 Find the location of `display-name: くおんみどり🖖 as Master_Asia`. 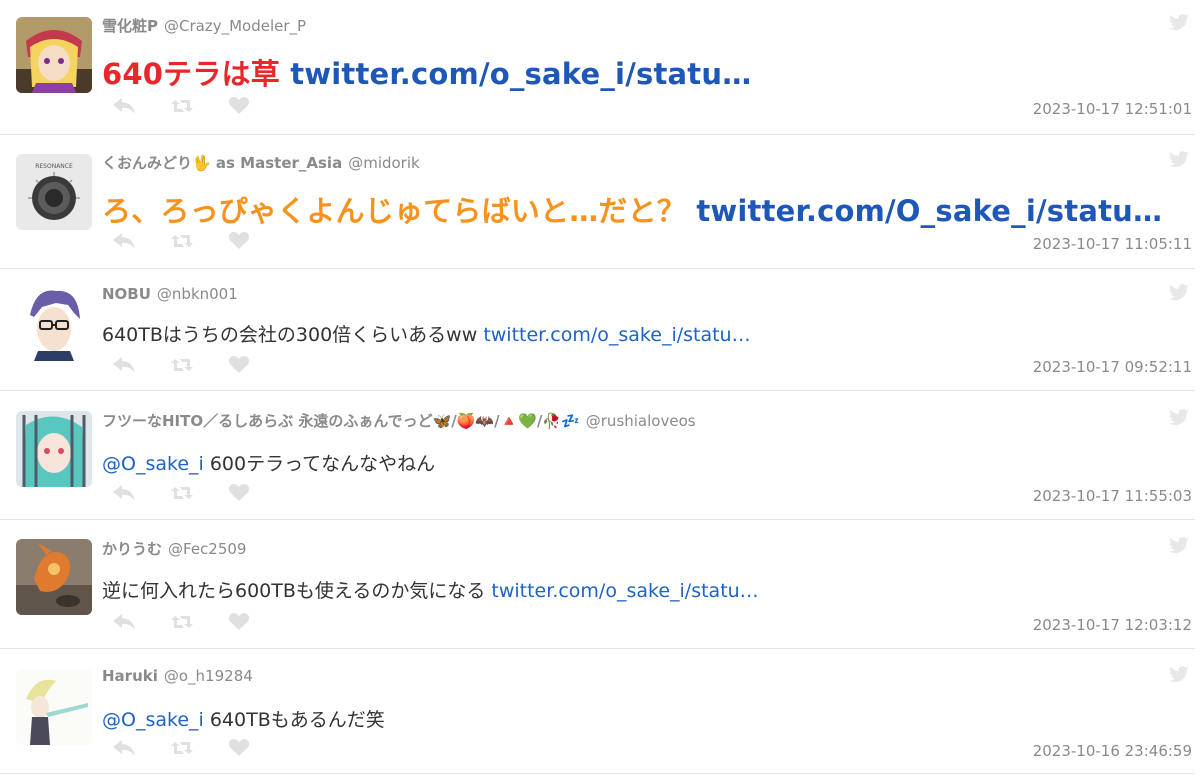

display-name: くおんみどり🖖 as Master_Asia is located at coordinates (222, 163).